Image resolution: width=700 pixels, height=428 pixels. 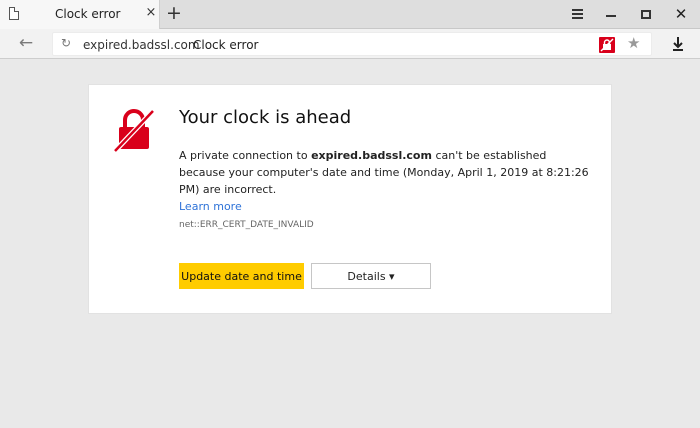 I want to click on hamburger-icon, so click(x=577, y=14).